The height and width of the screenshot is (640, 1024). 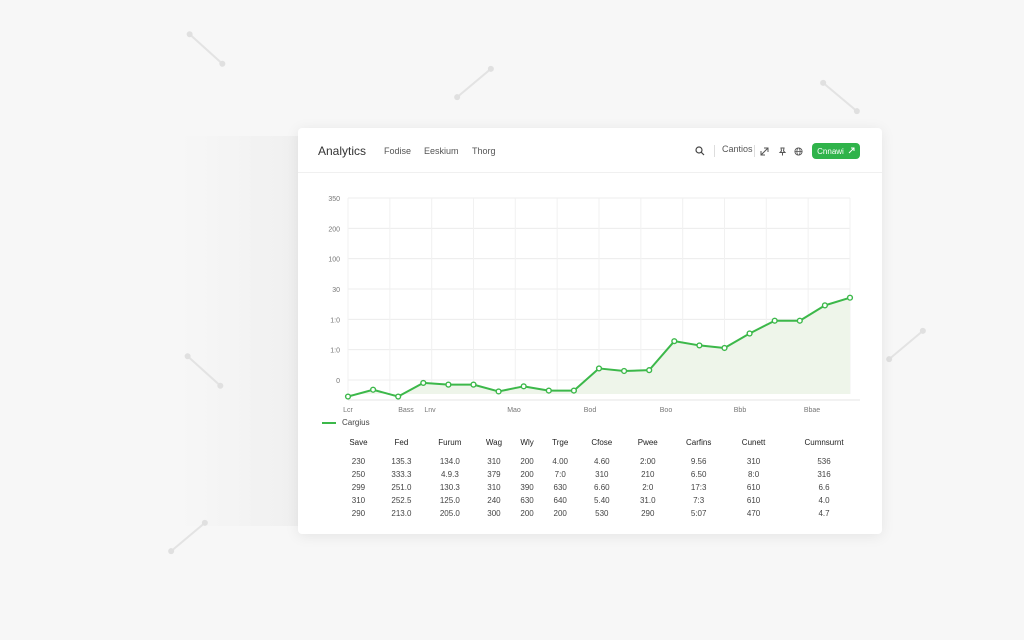 What do you see at coordinates (714, 151) in the screenshot?
I see `toolbar-divider` at bounding box center [714, 151].